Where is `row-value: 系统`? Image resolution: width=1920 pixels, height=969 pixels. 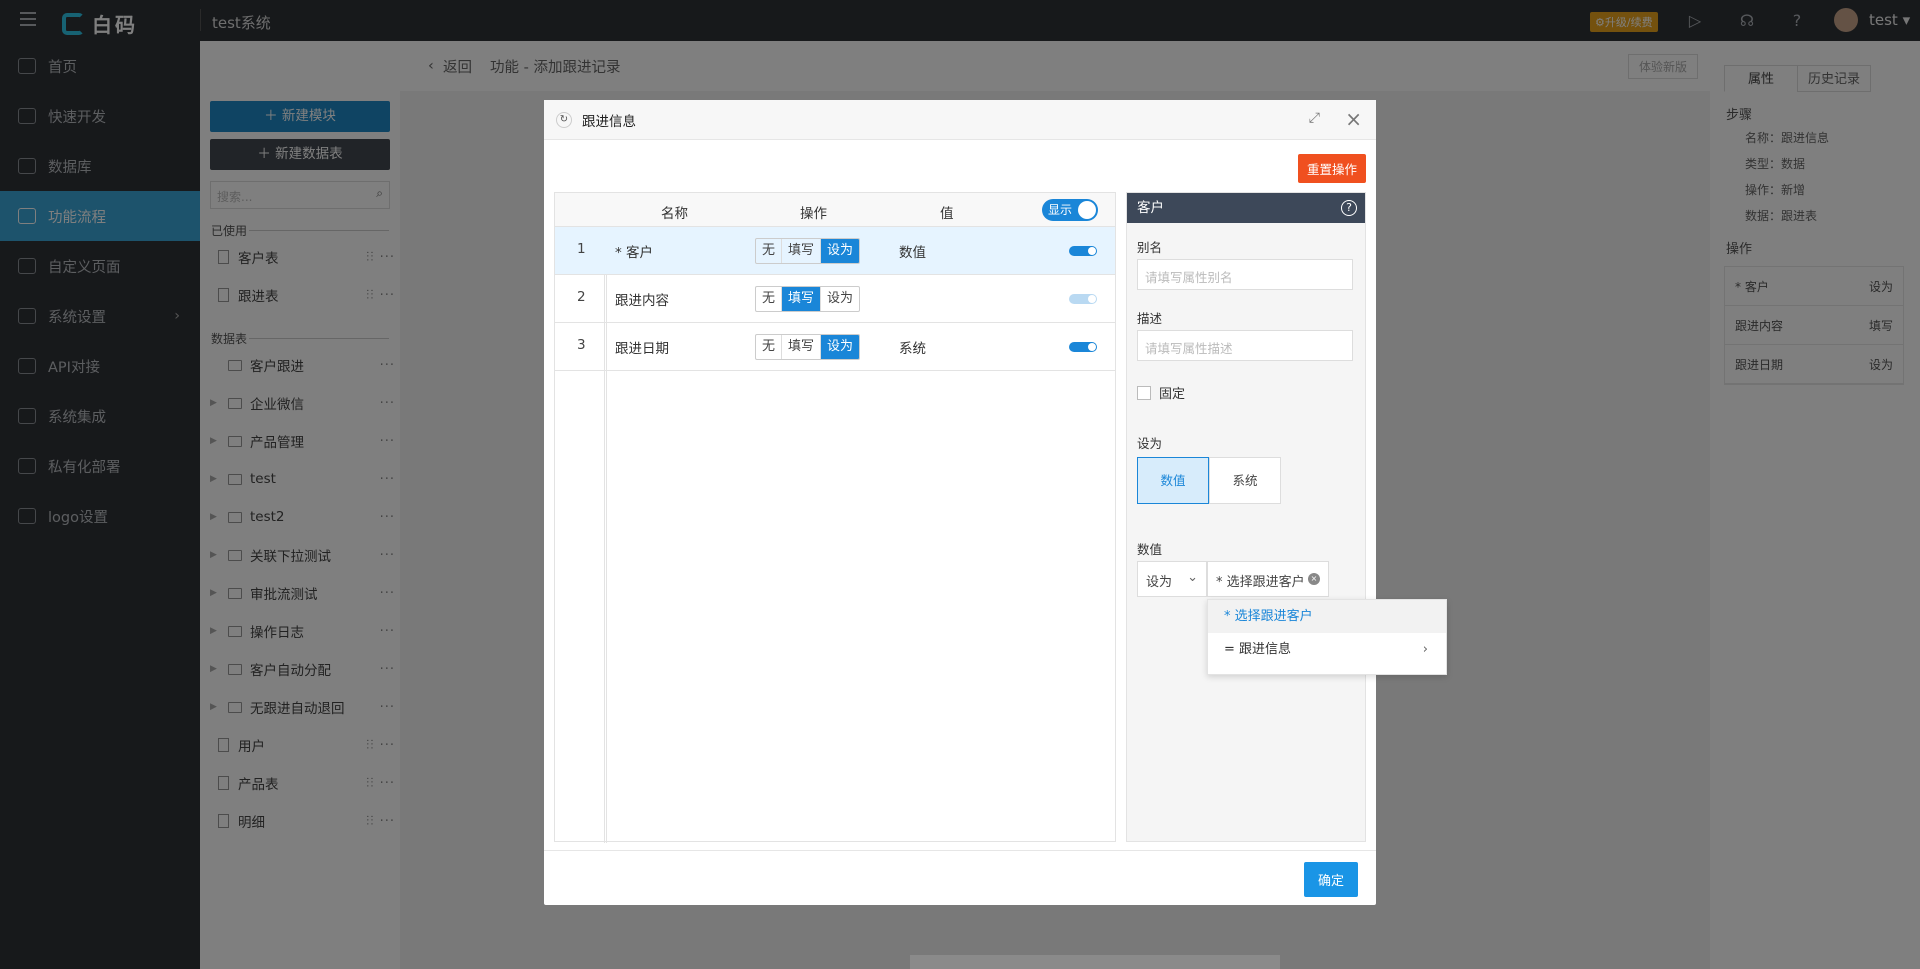
row-value: 系统 is located at coordinates (912, 349).